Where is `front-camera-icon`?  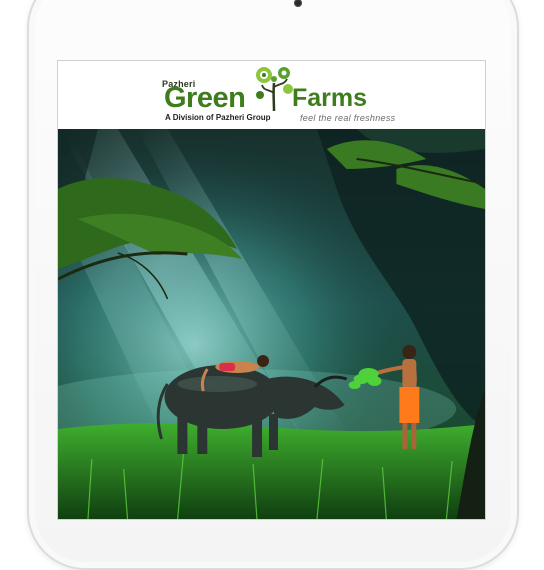 front-camera-icon is located at coordinates (298, 3).